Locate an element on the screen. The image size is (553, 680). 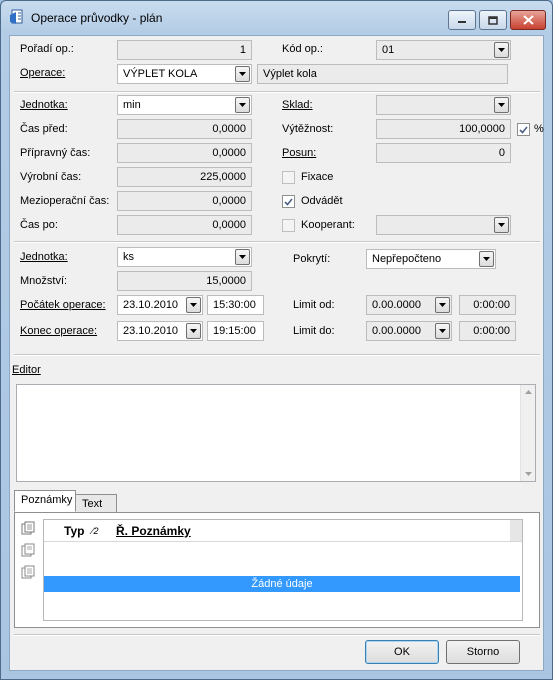
konec-date-picker: 23.10.2010 is located at coordinates (160, 331).